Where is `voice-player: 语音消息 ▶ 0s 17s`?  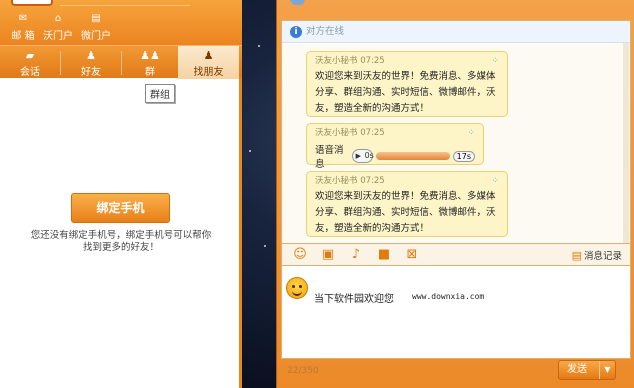 voice-player: 语音消息 ▶ 0s 17s is located at coordinates (395, 156).